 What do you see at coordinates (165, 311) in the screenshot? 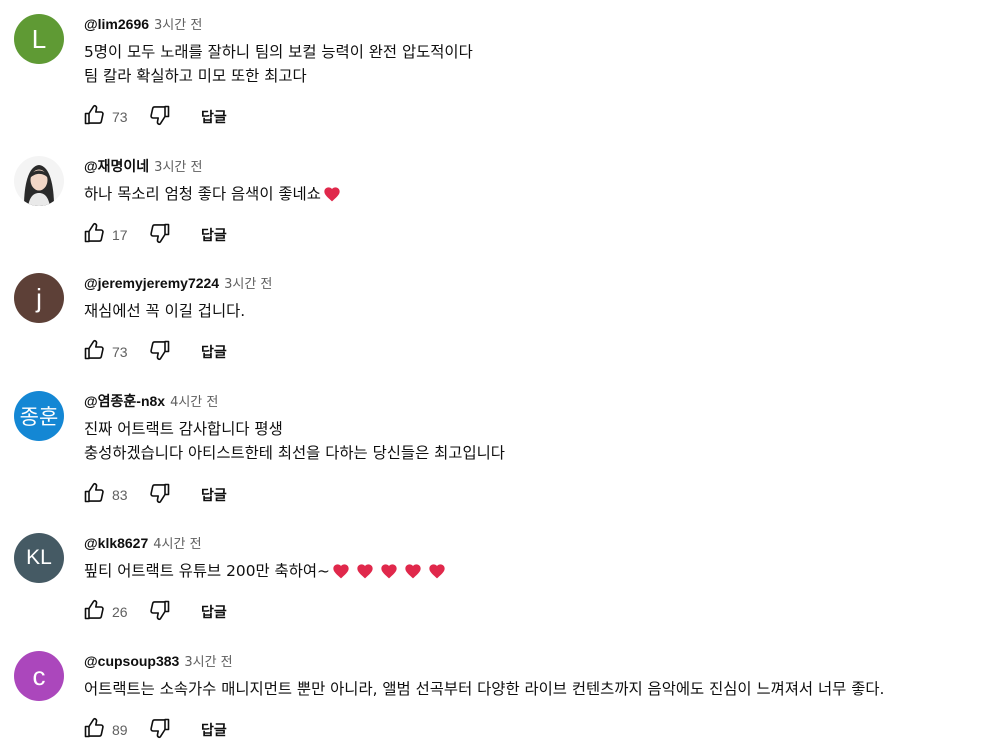
I see `comment-line-text: 재심에선 꼭 이길 겁니다.` at bounding box center [165, 311].